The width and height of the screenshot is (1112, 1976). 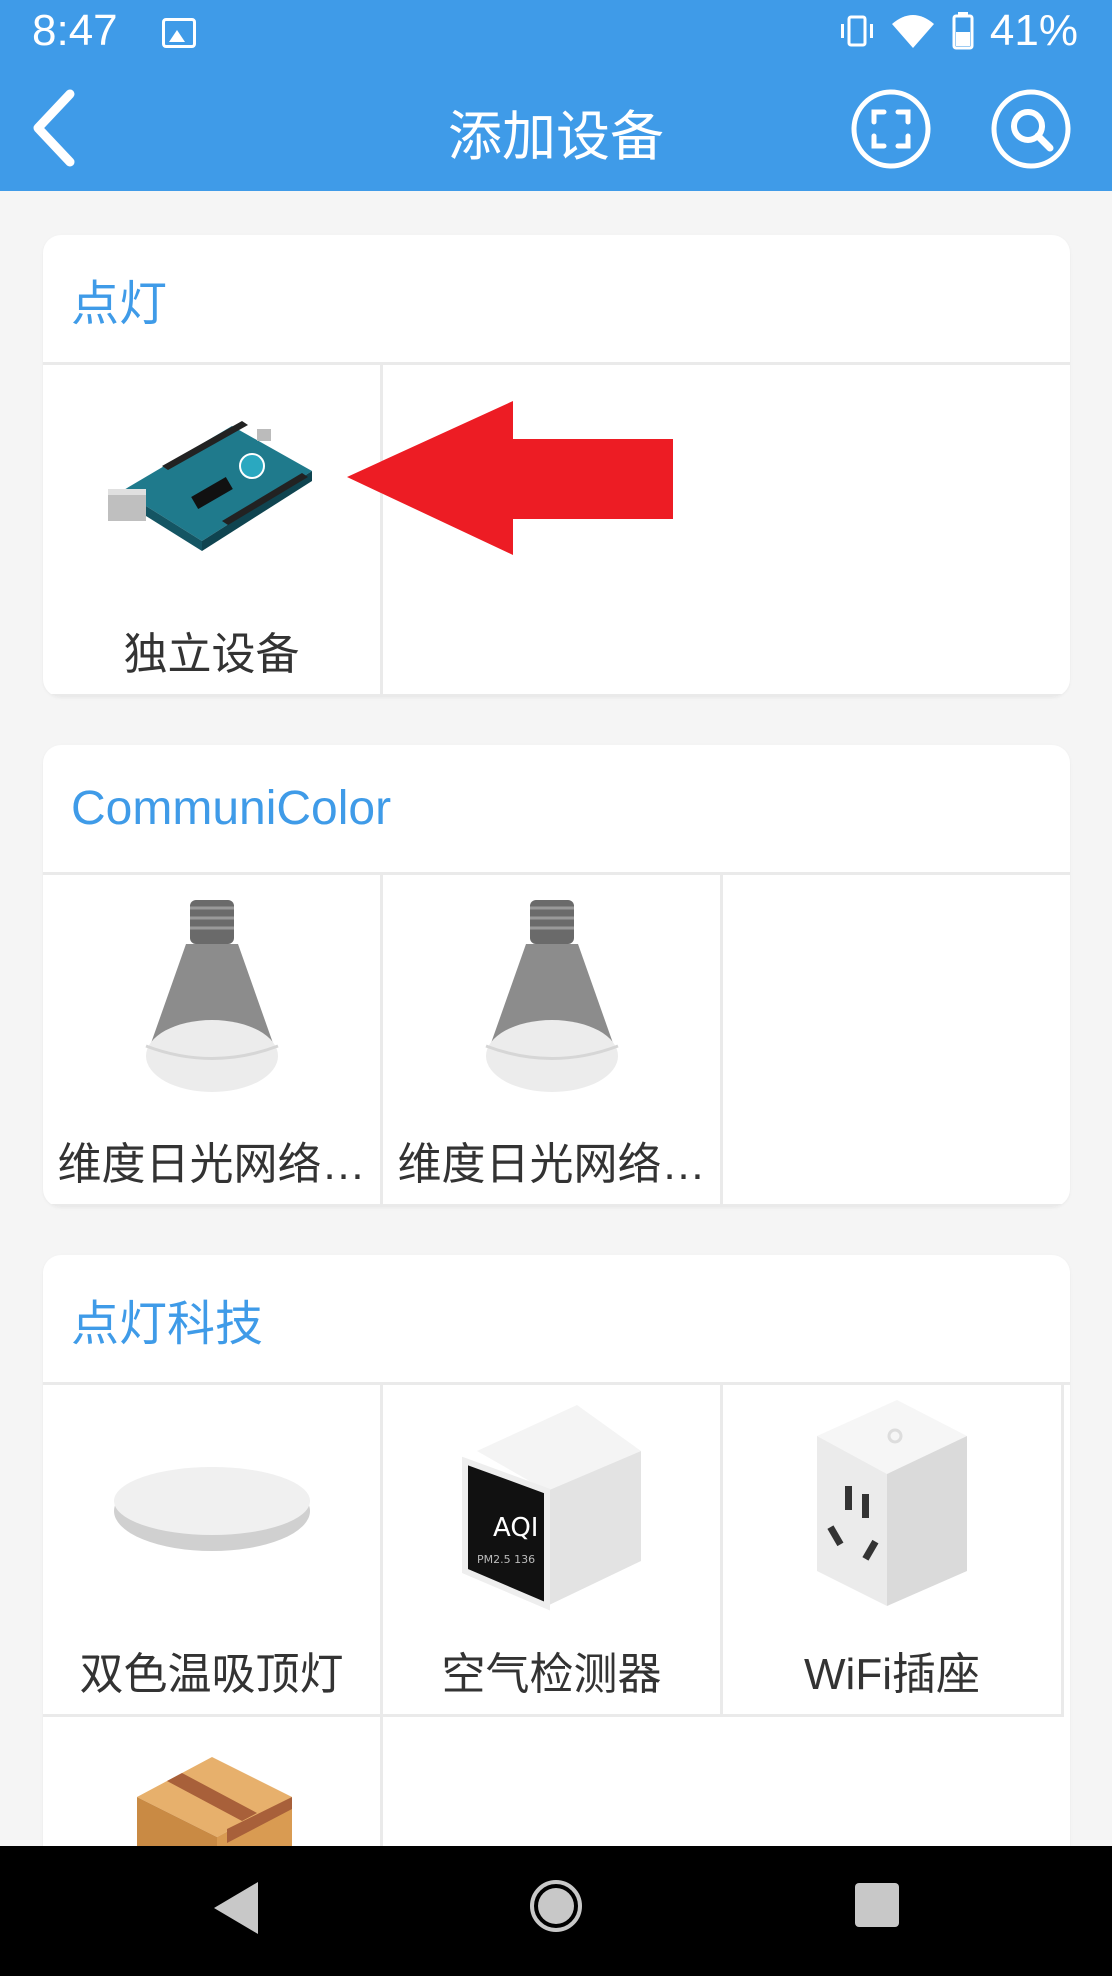 I want to click on tile-label: WiFi插座, so click(x=892, y=1674).